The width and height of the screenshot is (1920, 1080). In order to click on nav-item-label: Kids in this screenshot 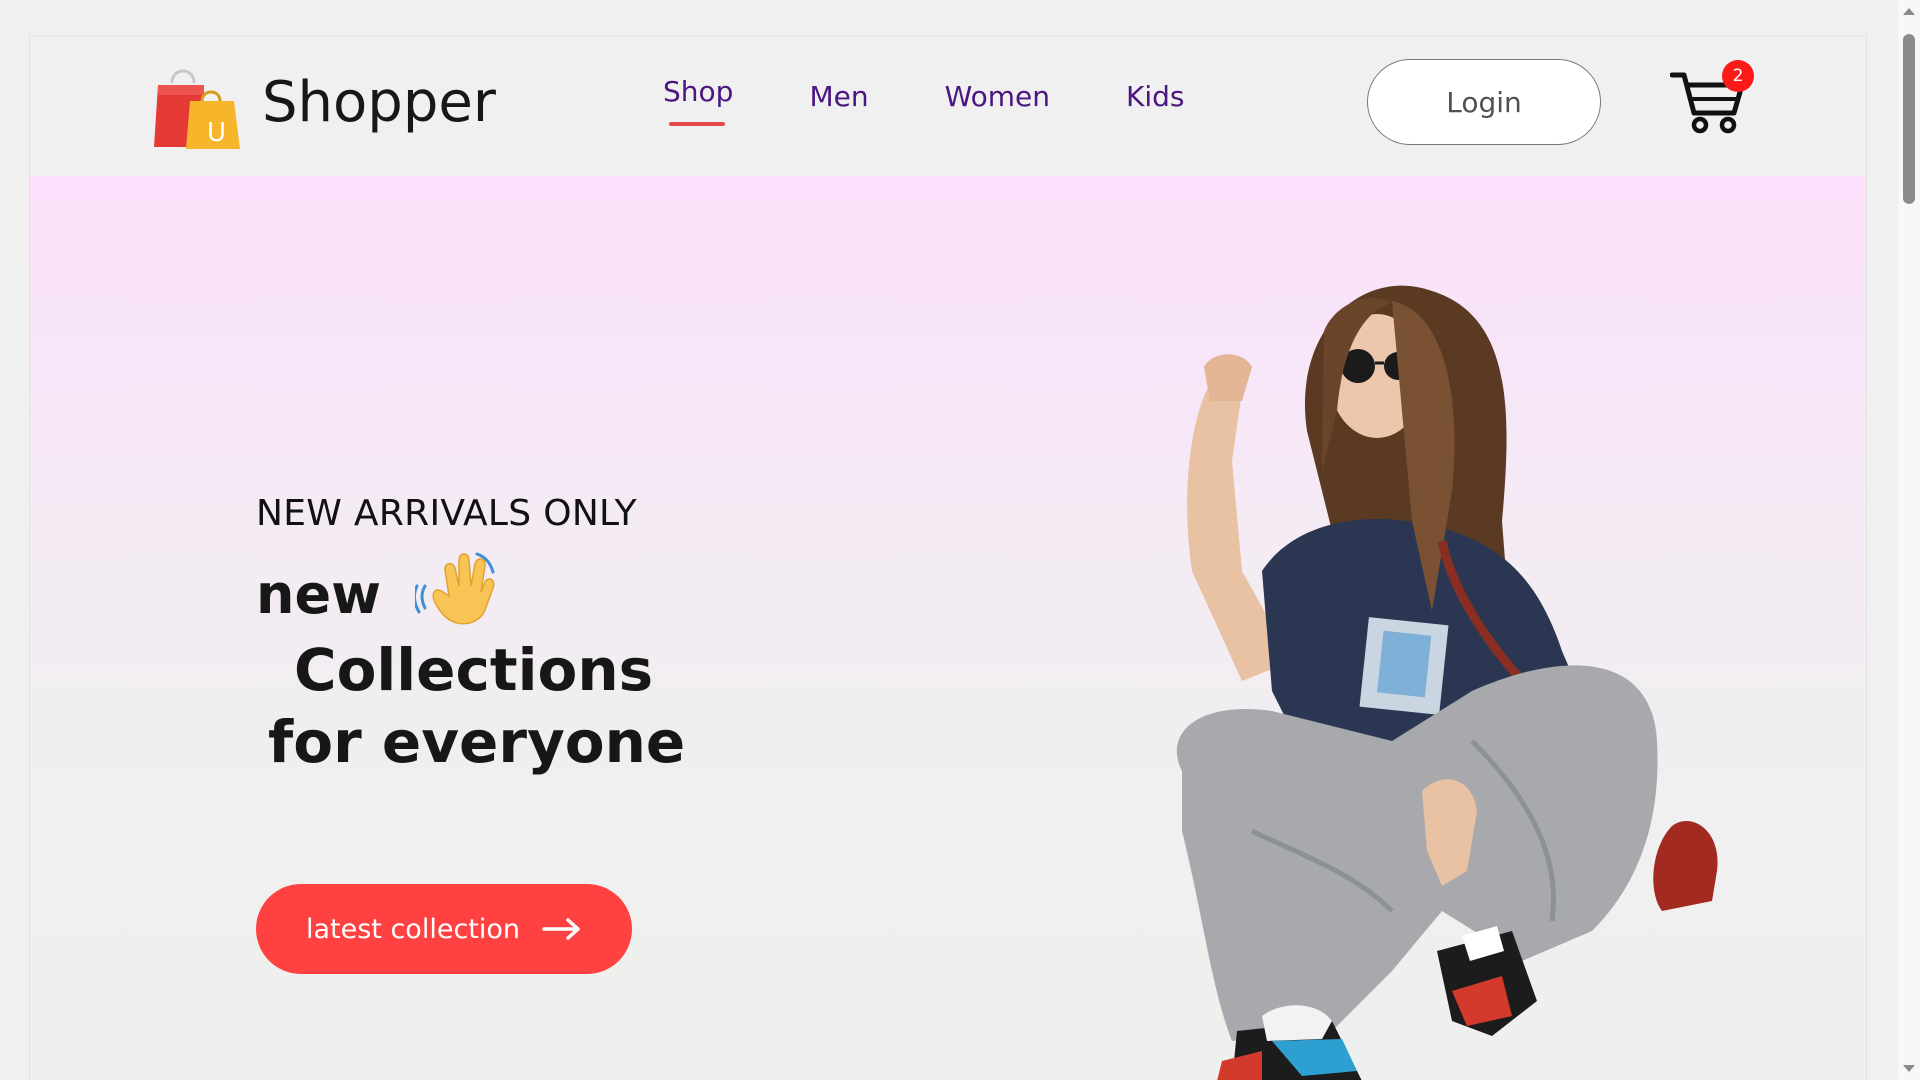, I will do `click(1155, 96)`.